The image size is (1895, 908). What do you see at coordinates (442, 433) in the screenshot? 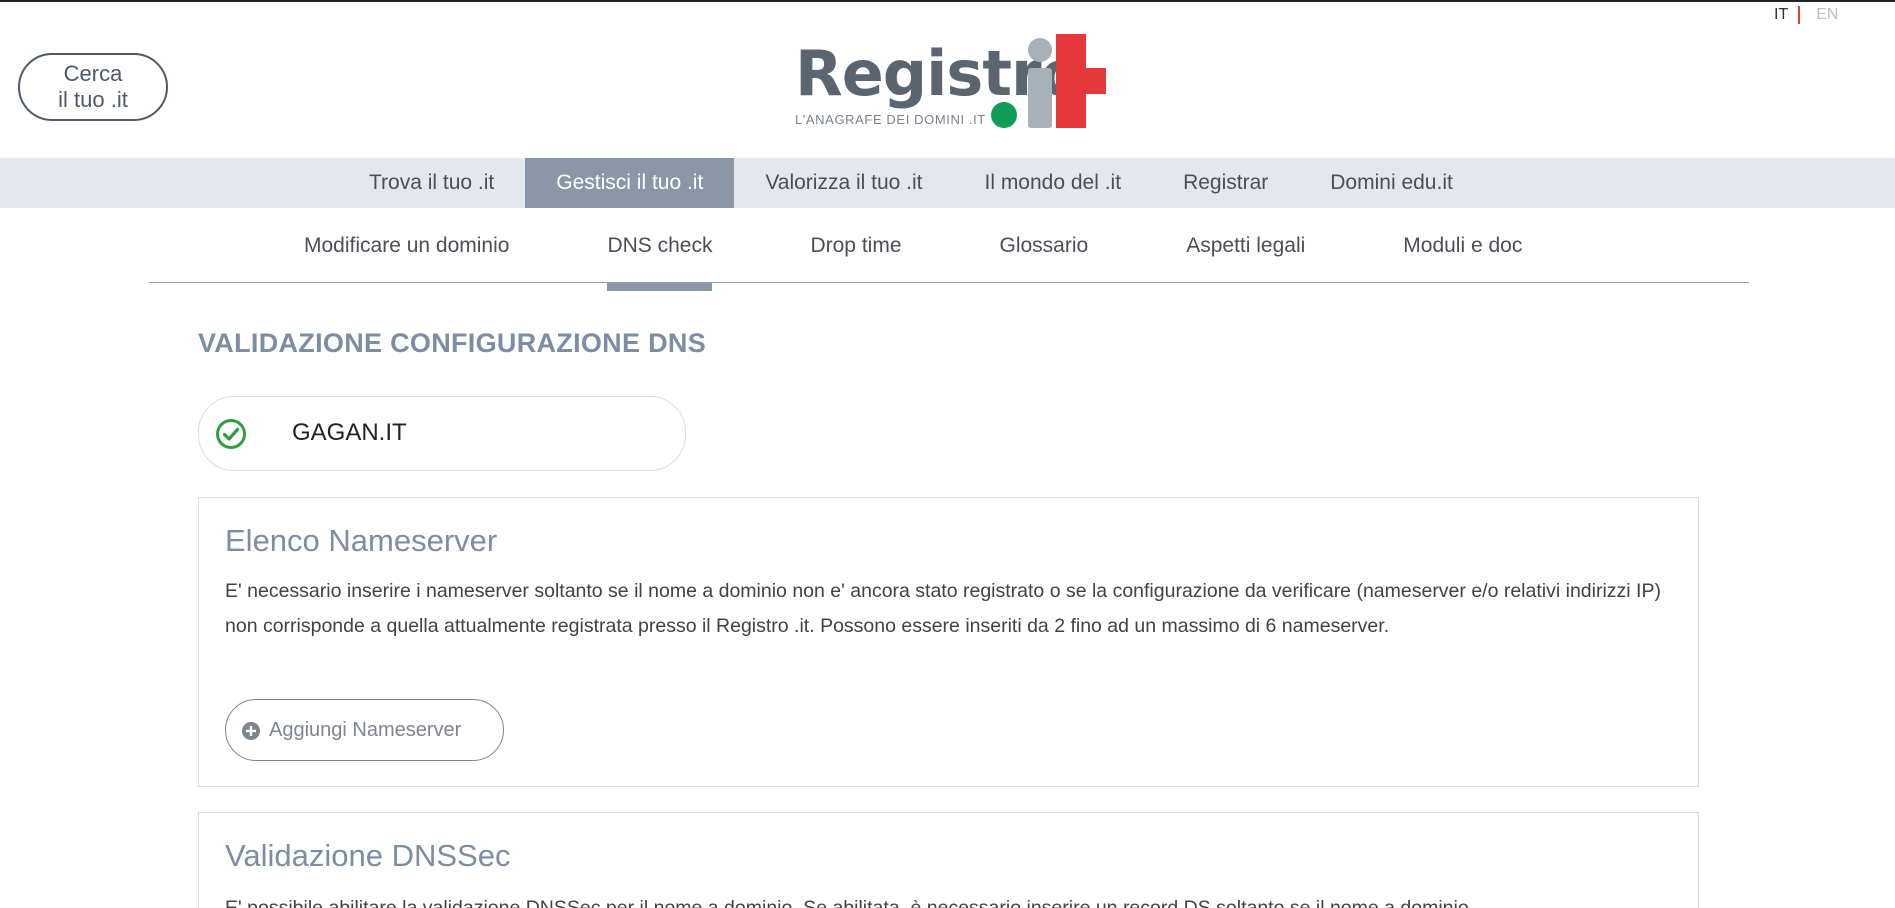
I see `domain-status: GAGAN.IT` at bounding box center [442, 433].